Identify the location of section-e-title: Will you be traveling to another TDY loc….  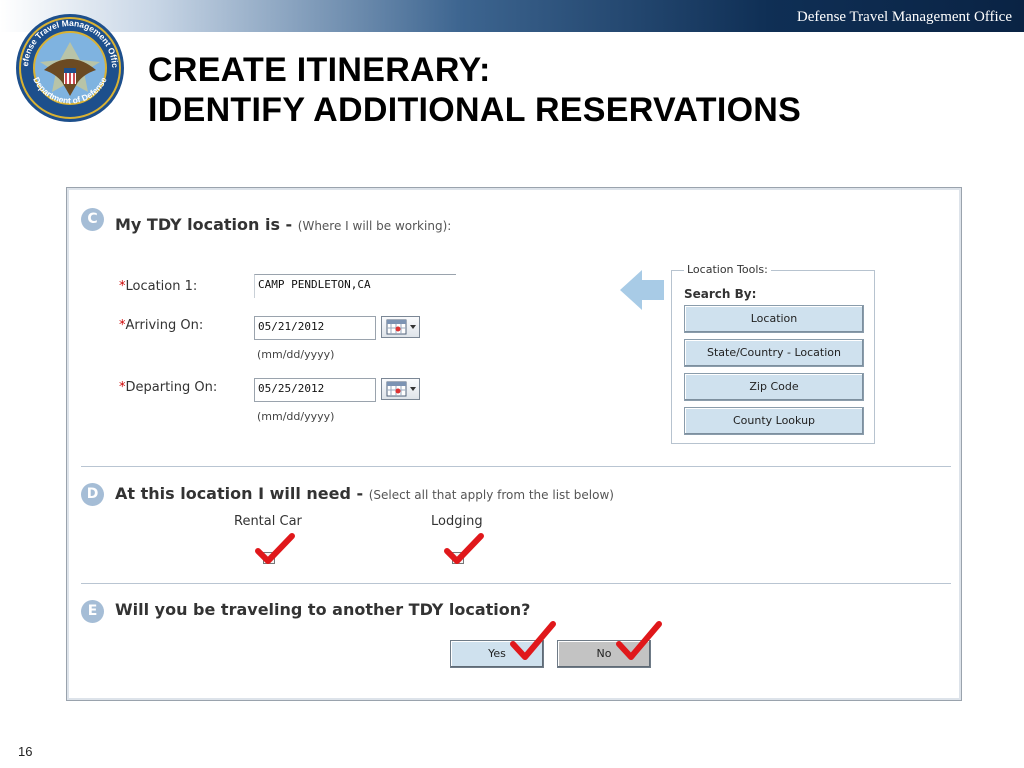
(323, 609).